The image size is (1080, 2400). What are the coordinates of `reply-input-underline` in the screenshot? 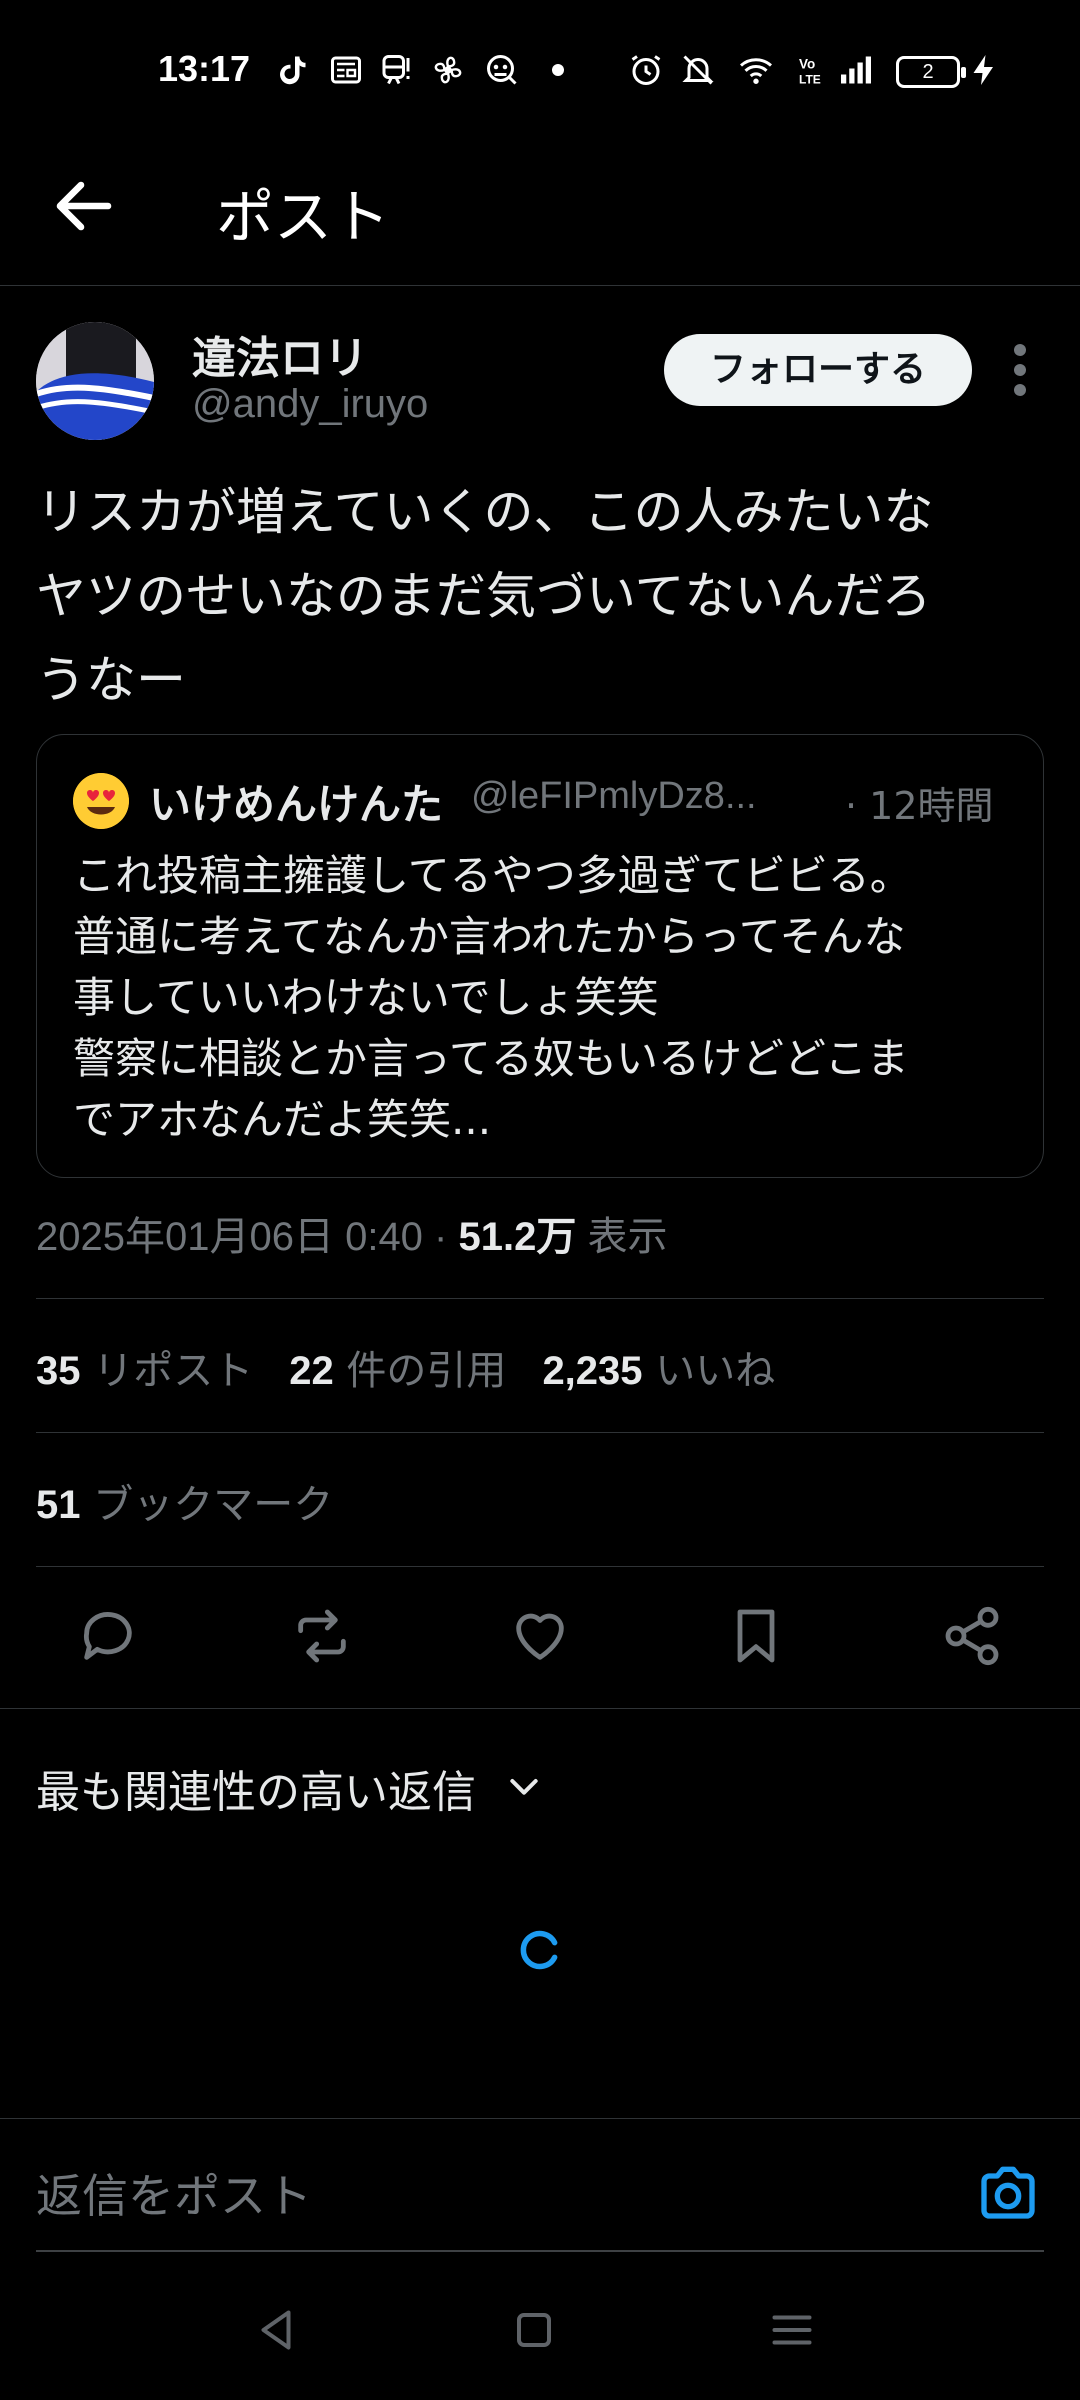 It's located at (540, 2251).